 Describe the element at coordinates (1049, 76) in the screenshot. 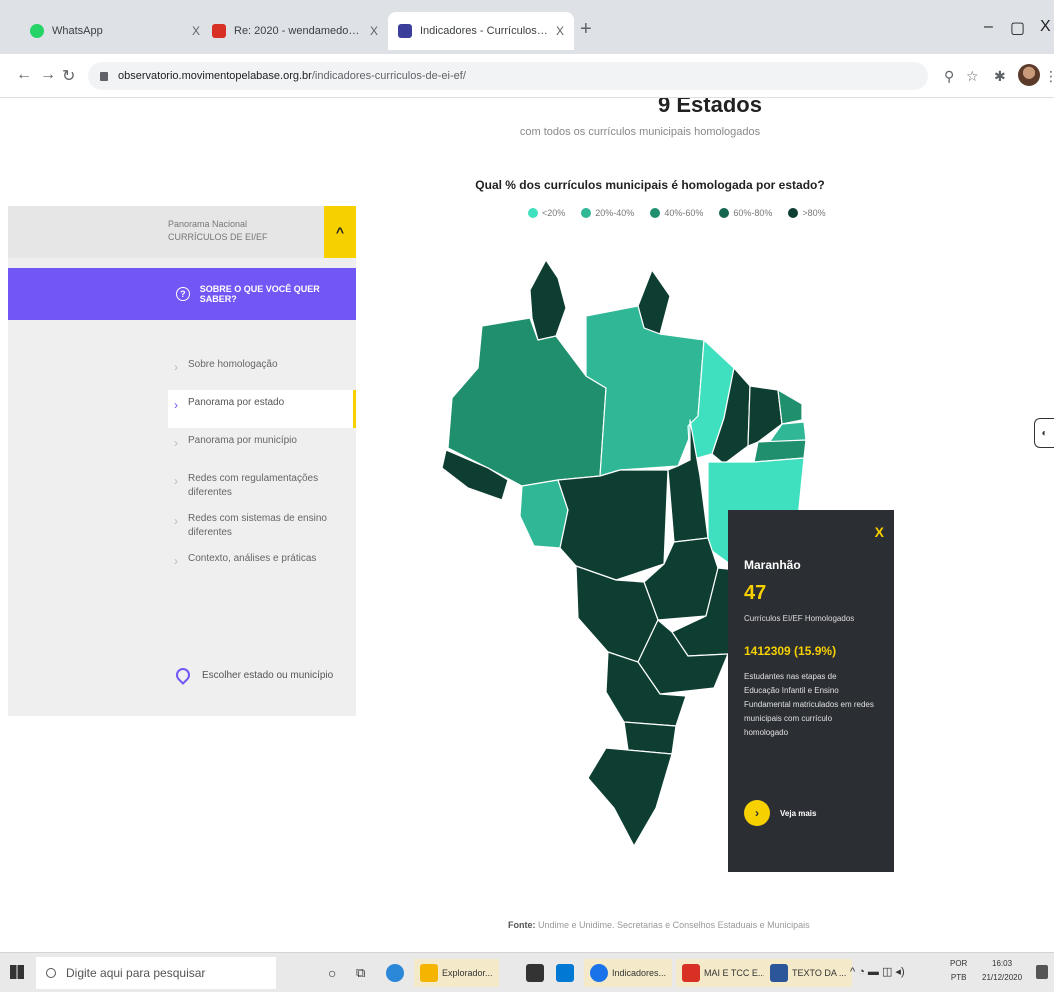

I see `menu-dots-icon: ⋮` at that location.